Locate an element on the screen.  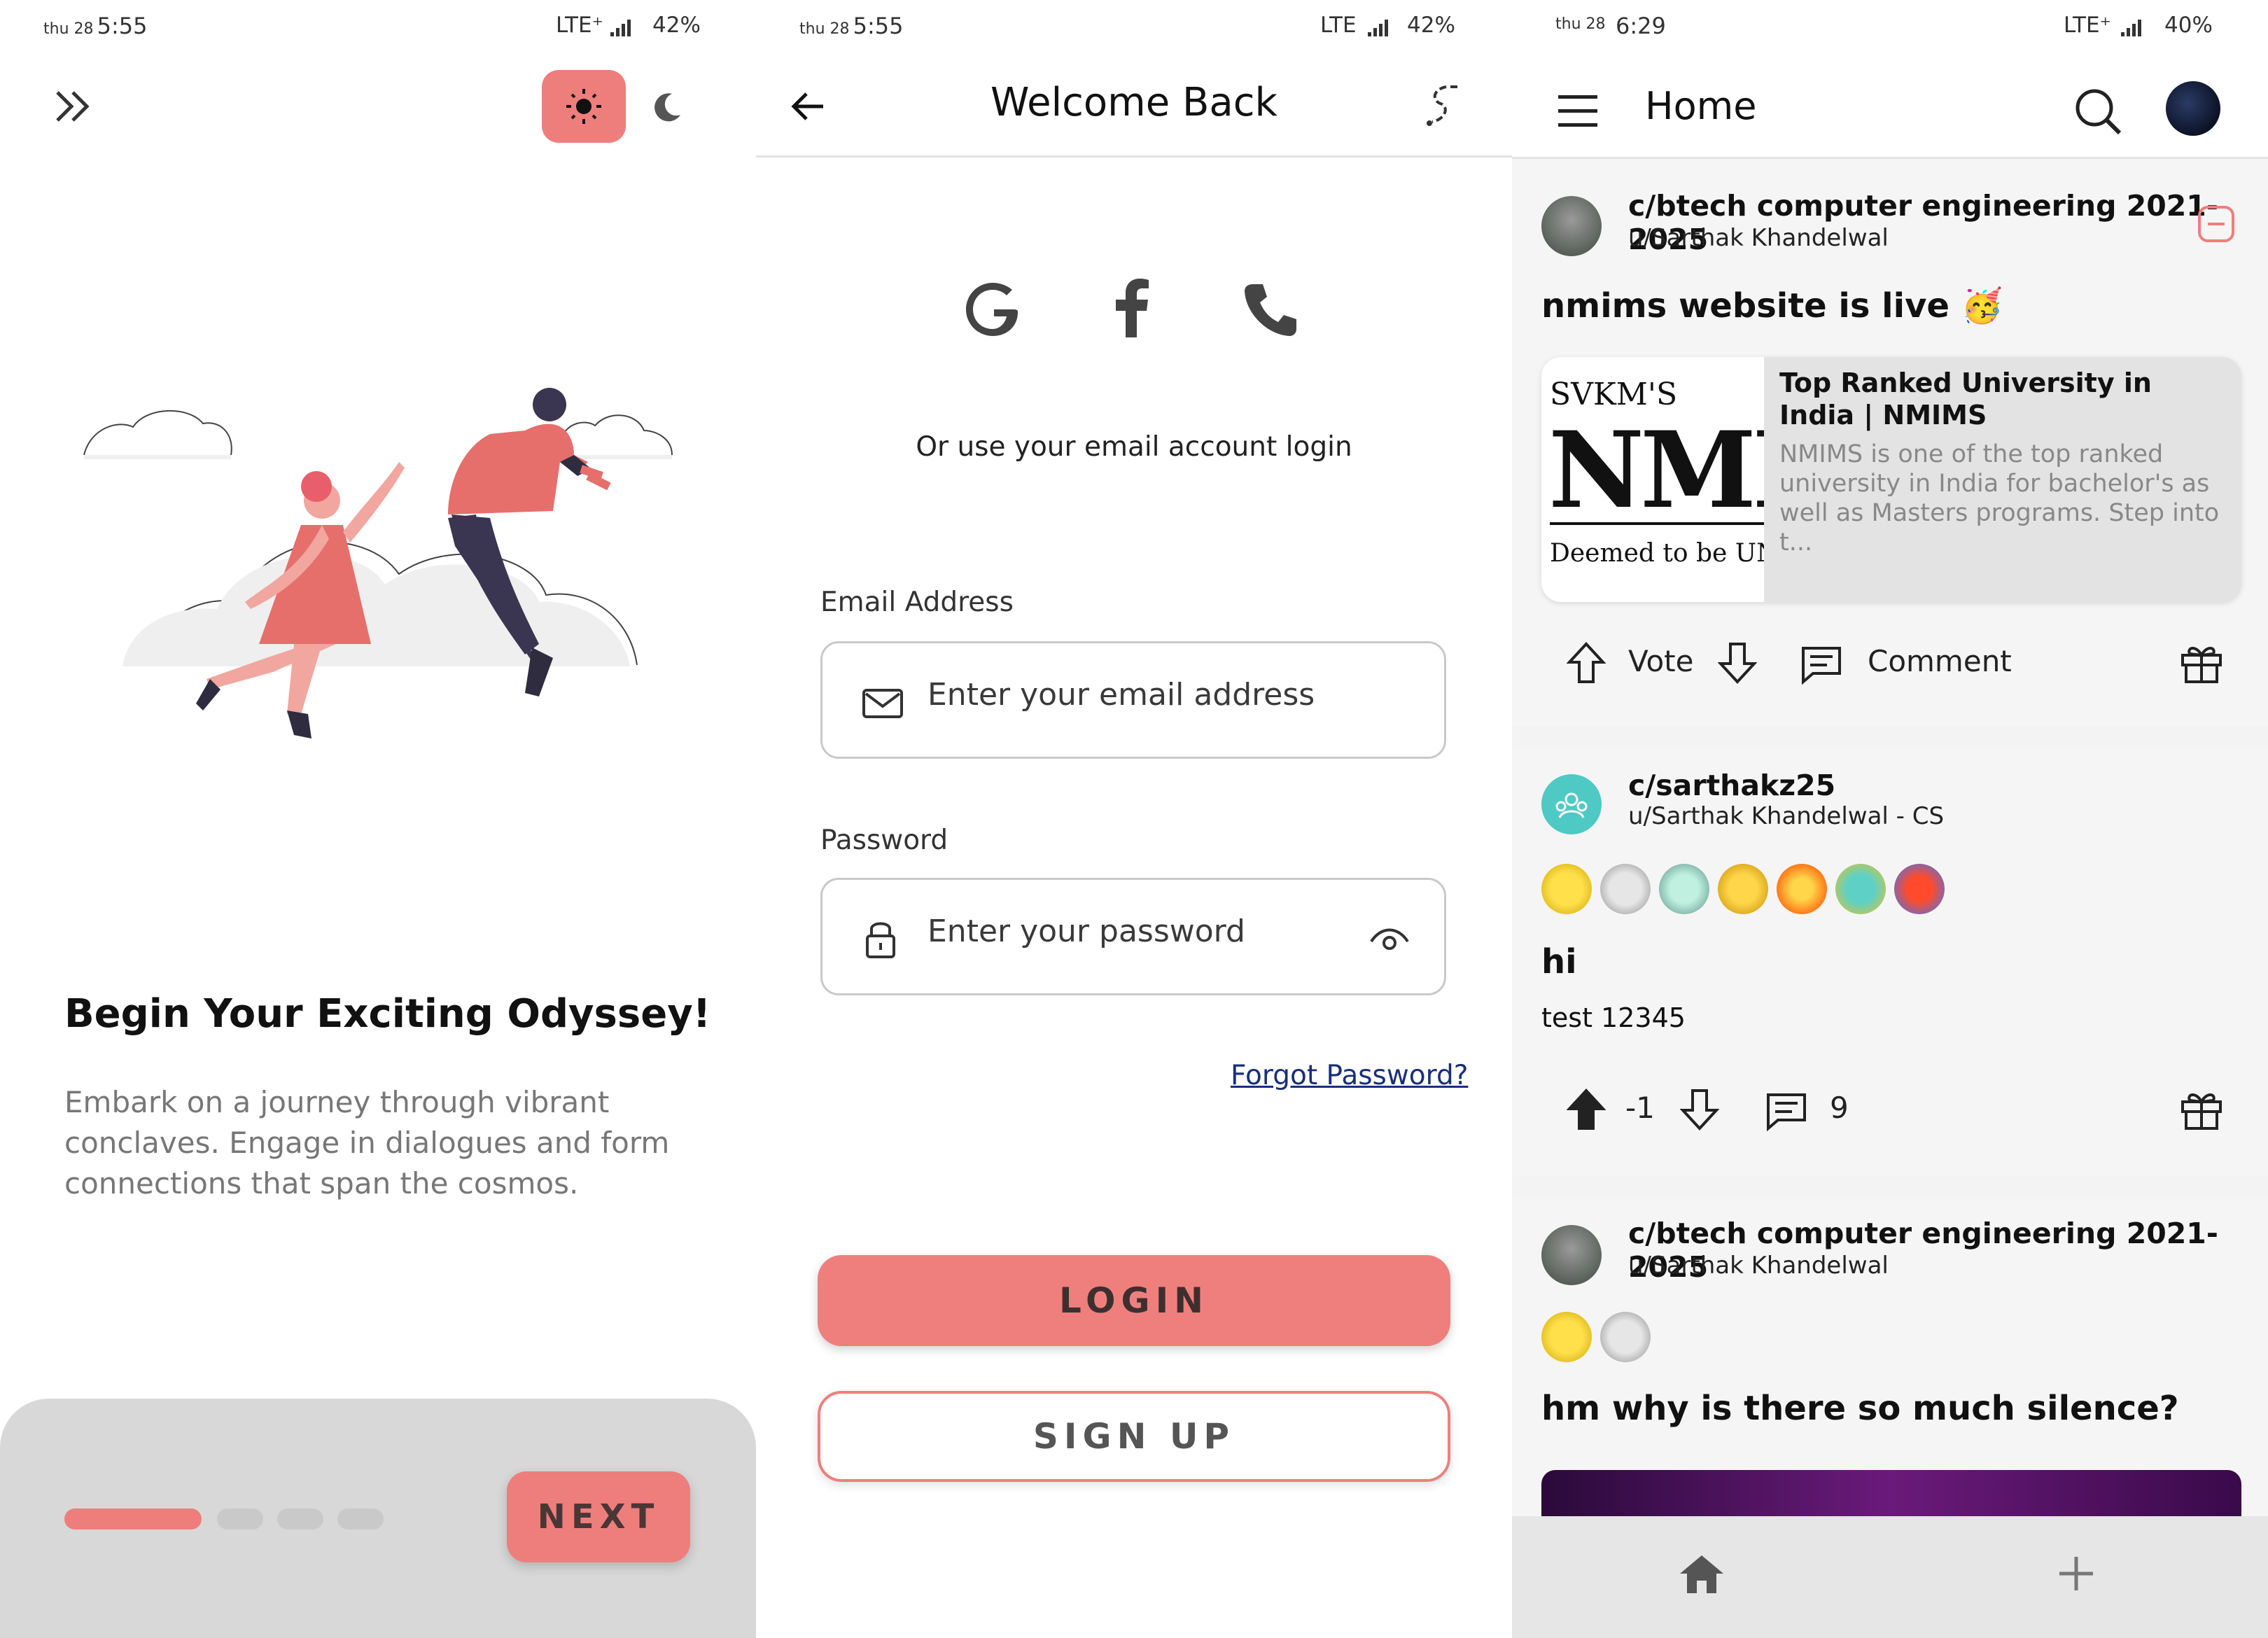
sun-icon is located at coordinates (583, 106).